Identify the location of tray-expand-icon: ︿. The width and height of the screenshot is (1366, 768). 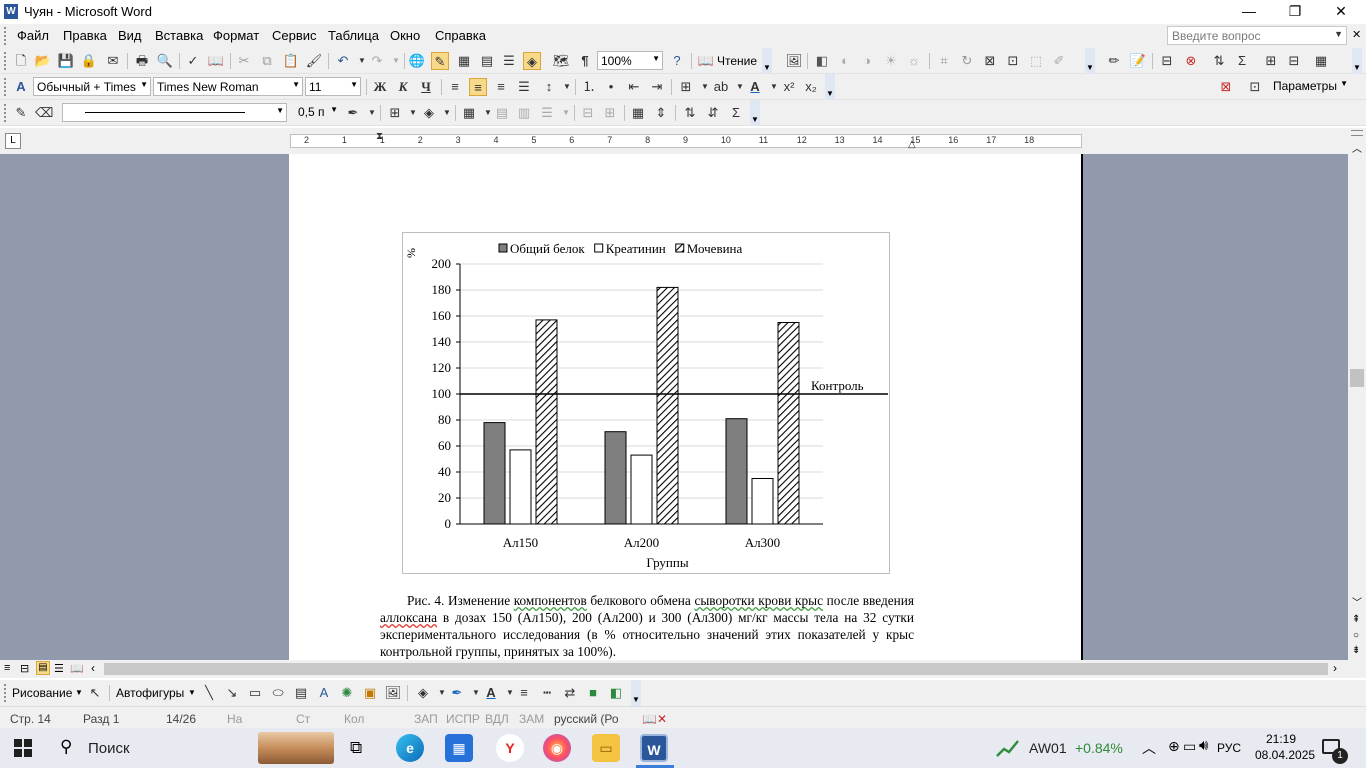
(1149, 748).